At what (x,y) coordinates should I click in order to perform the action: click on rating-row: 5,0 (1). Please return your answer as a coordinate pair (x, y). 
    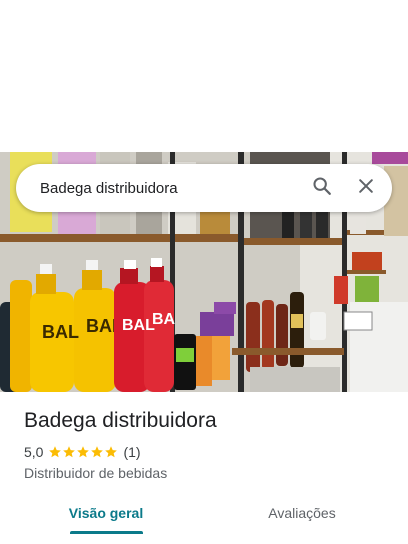
    Looking at the image, I should click on (209, 452).